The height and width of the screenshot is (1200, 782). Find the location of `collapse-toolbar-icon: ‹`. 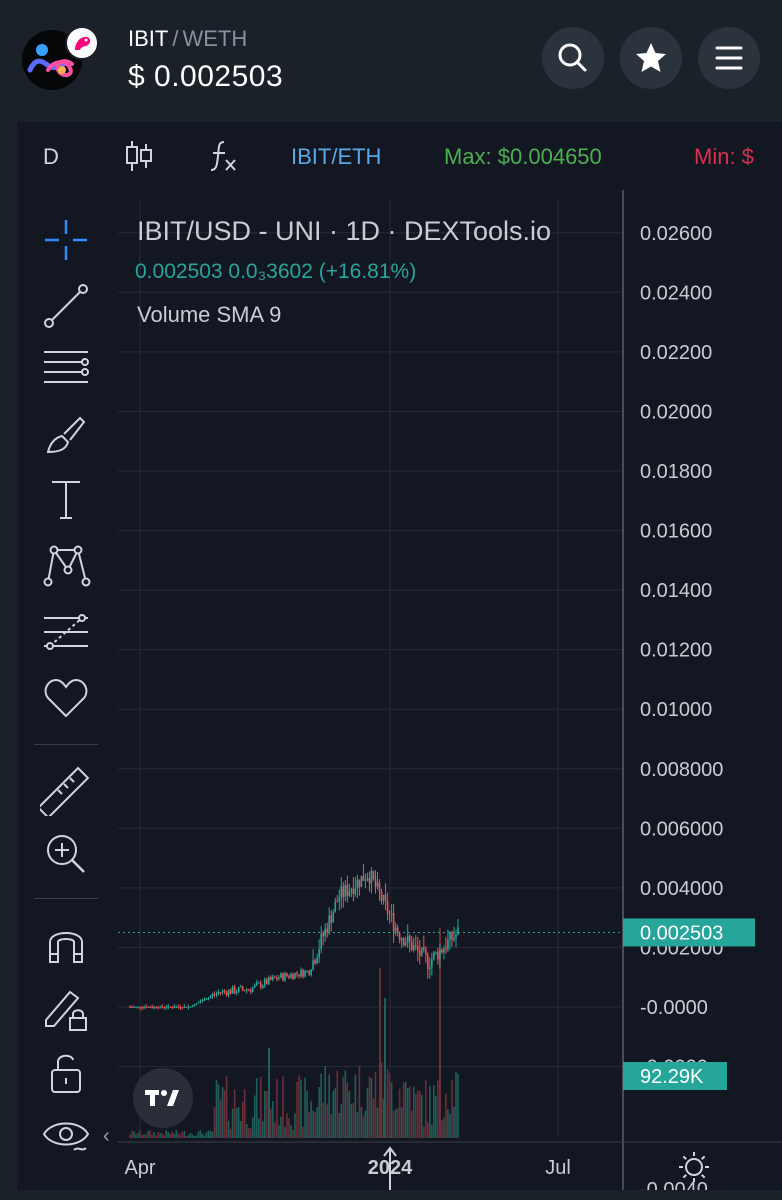

collapse-toolbar-icon: ‹ is located at coordinates (106, 1136).